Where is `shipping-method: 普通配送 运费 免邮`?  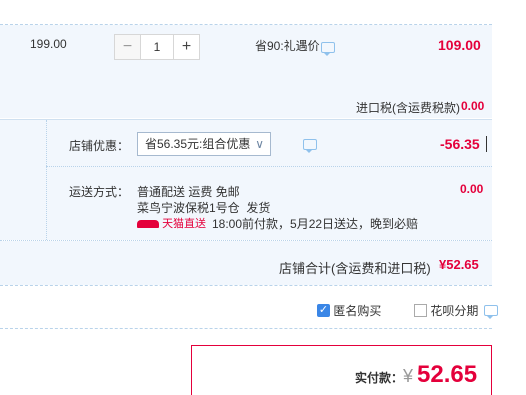 shipping-method: 普通配送 运费 免邮 is located at coordinates (188, 192).